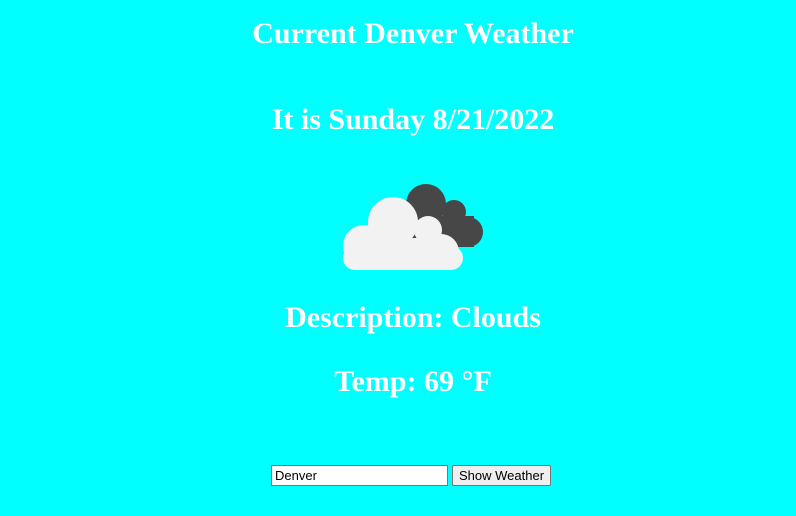  Describe the element at coordinates (413, 119) in the screenshot. I see `date-heading: It is Sunday 8/21/2022` at that location.